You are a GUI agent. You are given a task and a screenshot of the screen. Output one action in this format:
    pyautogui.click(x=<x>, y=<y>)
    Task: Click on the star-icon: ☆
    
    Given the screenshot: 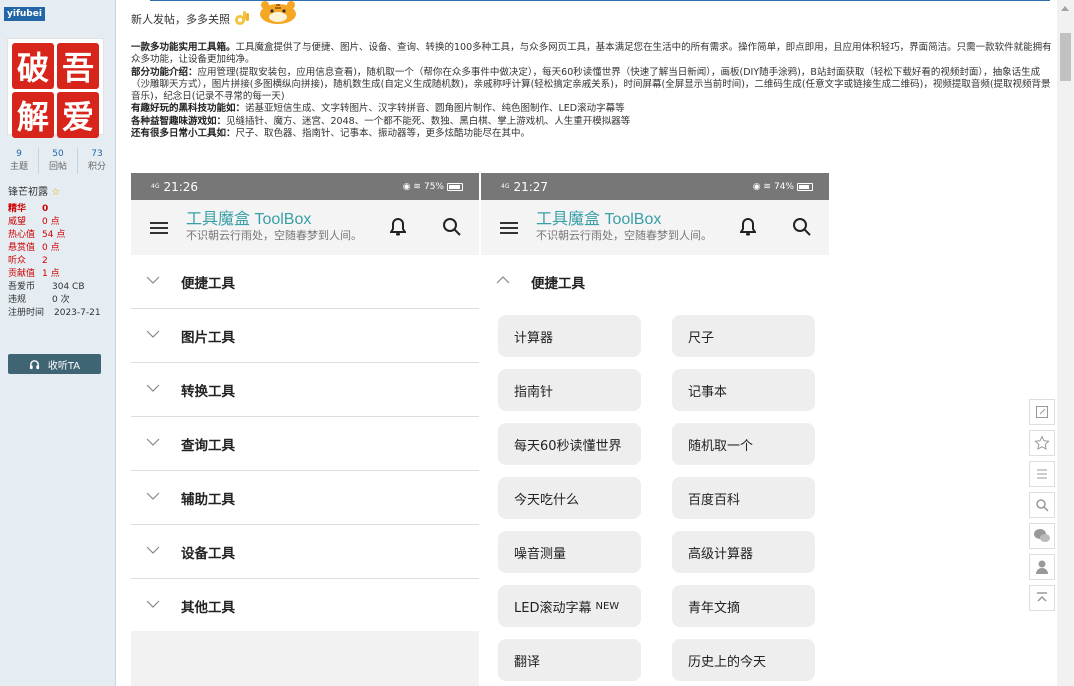 What is the action you would take?
    pyautogui.click(x=56, y=192)
    